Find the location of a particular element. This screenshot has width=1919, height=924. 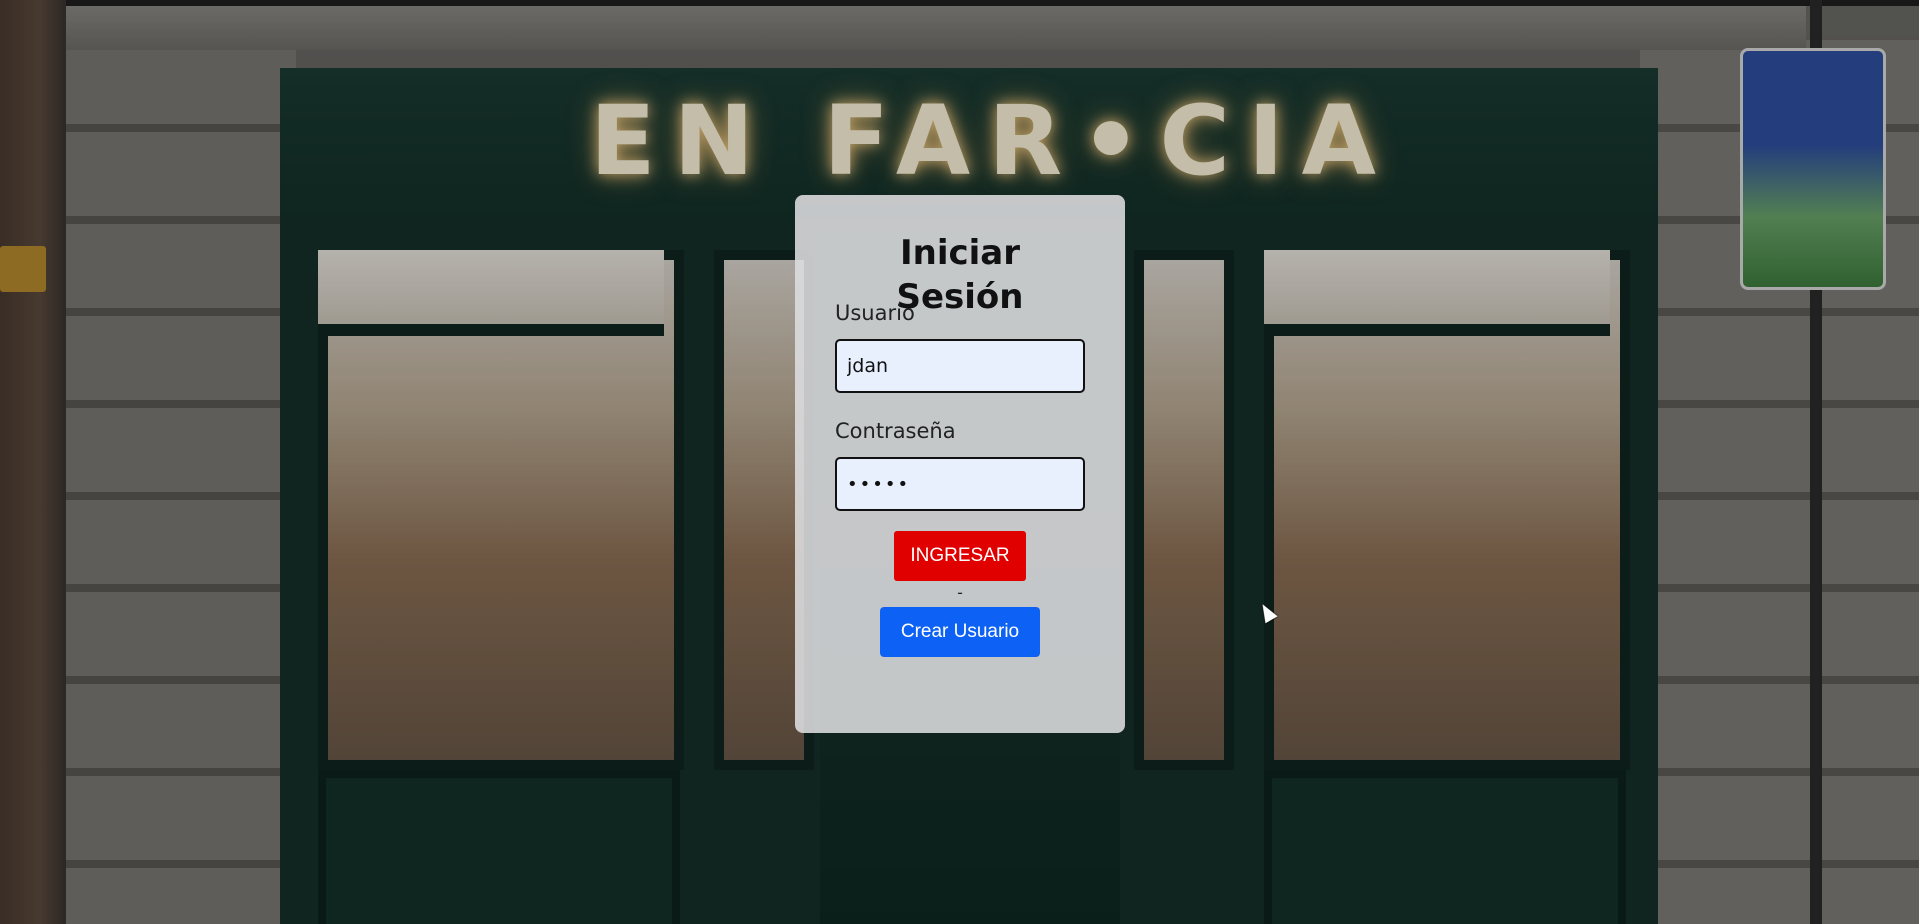

username-input is located at coordinates (960, 366).